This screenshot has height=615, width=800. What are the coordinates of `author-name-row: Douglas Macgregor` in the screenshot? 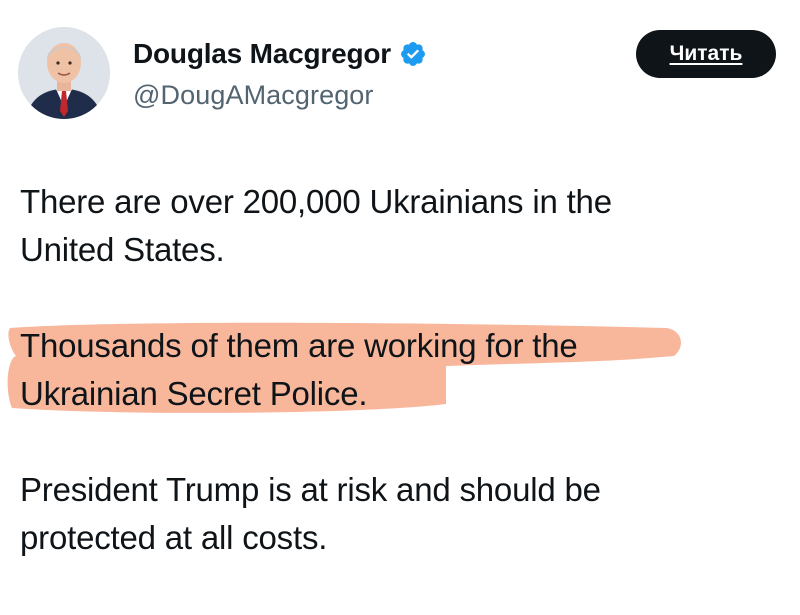 It's located at (280, 54).